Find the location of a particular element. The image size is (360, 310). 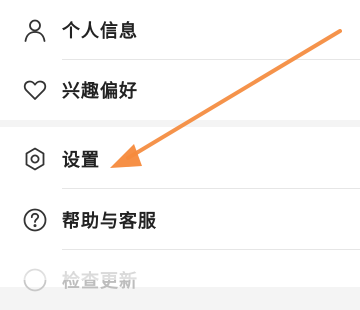

divider is located at coordinates (211, 188).